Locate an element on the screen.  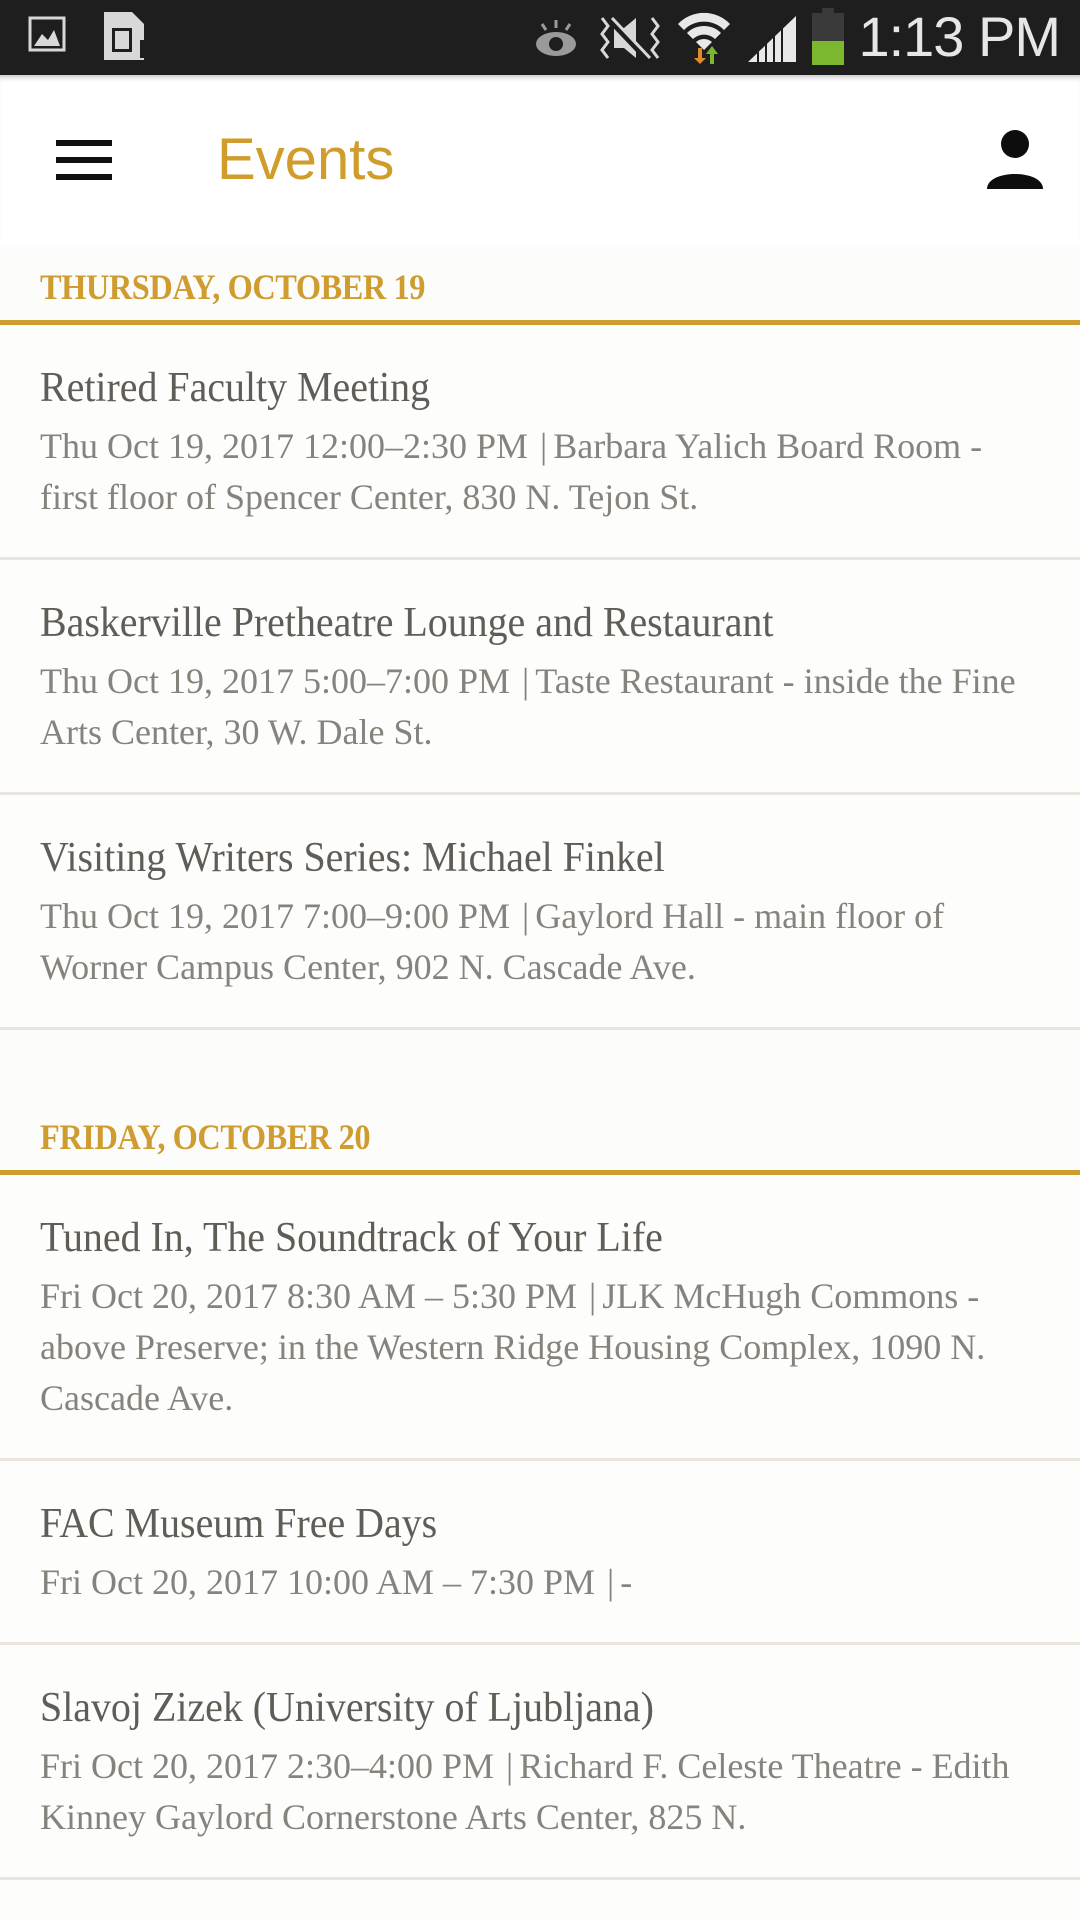
event-title: FAC Museum Free Days is located at coordinates (239, 1524).